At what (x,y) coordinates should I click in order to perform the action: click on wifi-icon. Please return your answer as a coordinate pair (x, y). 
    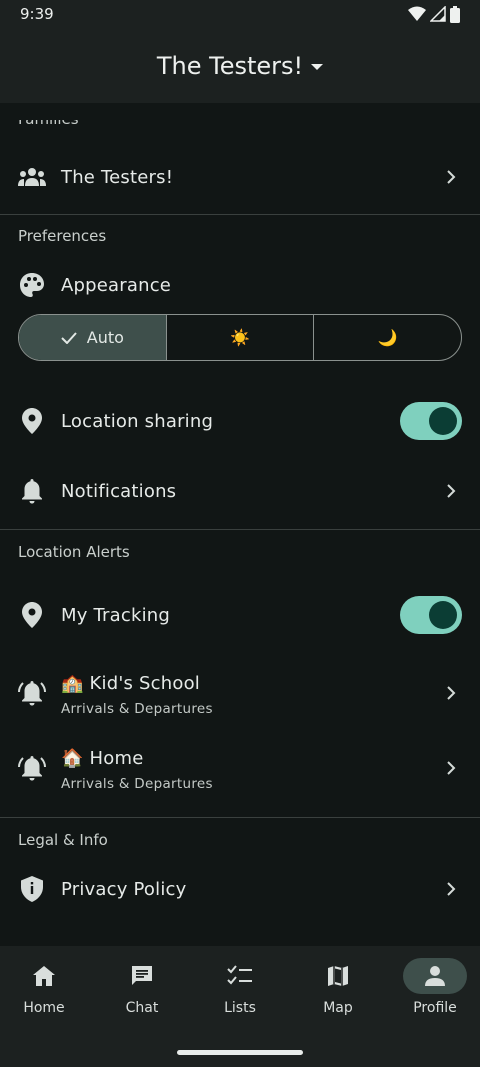
    Looking at the image, I should click on (417, 13).